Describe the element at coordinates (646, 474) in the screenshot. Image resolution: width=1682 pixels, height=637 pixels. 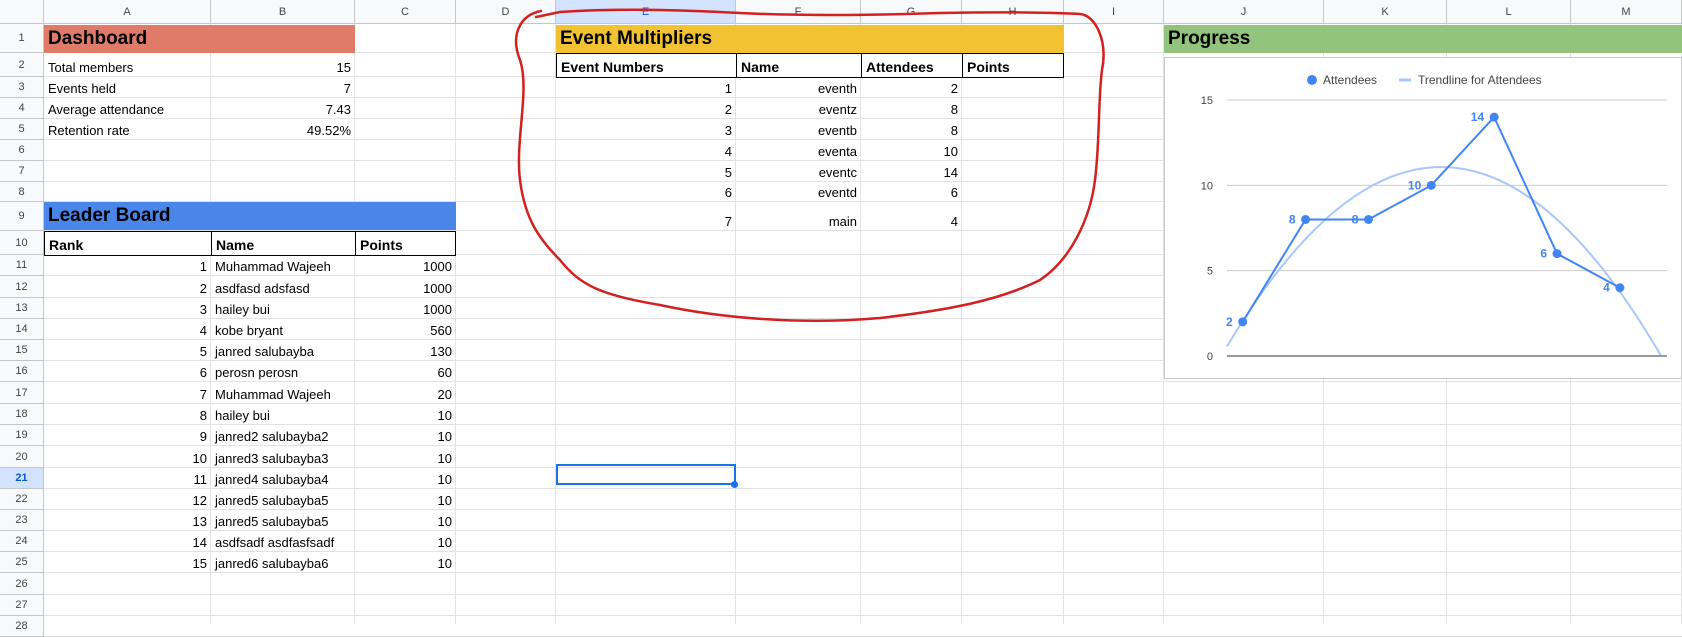
I see `selected-cell-e21` at that location.